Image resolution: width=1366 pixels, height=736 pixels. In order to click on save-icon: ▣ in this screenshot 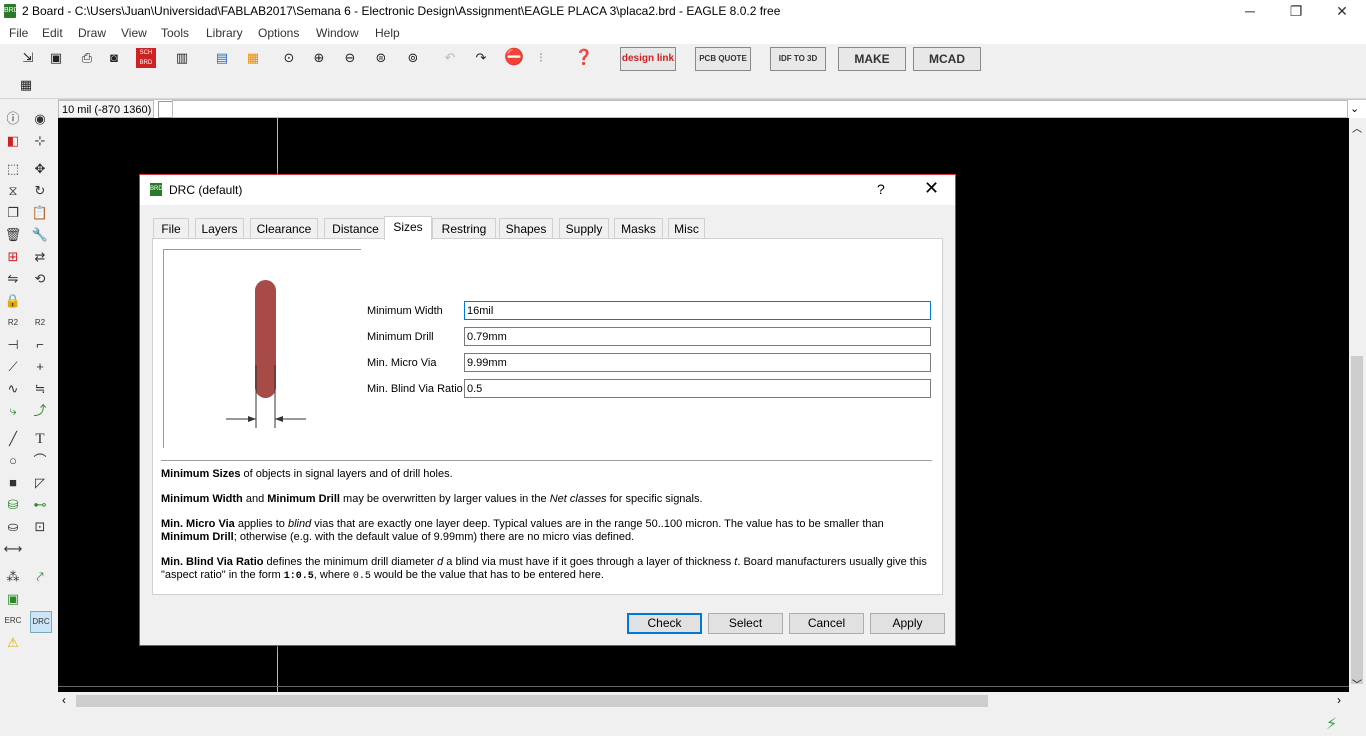, I will do `click(56, 58)`.